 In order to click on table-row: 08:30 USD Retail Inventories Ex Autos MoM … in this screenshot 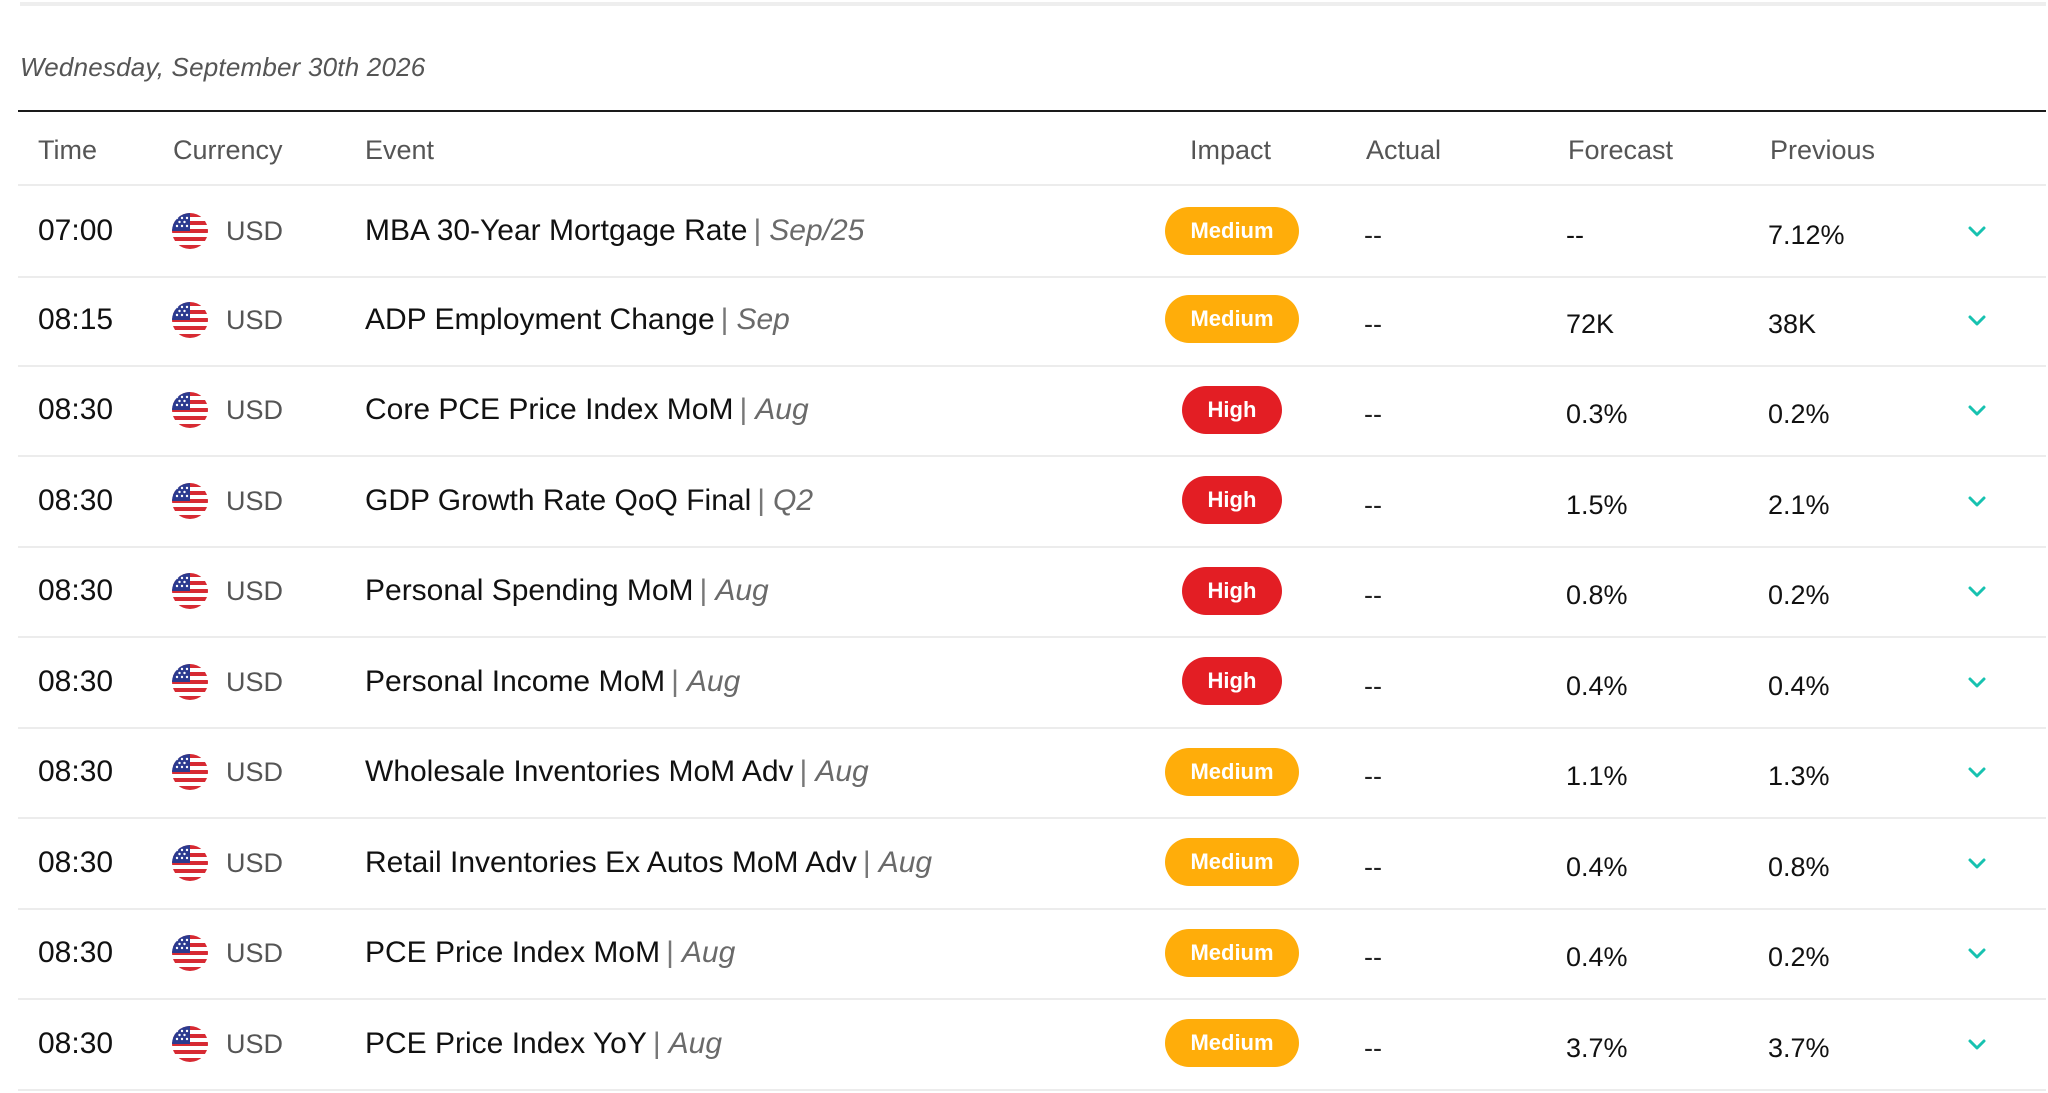, I will do `click(1032, 864)`.